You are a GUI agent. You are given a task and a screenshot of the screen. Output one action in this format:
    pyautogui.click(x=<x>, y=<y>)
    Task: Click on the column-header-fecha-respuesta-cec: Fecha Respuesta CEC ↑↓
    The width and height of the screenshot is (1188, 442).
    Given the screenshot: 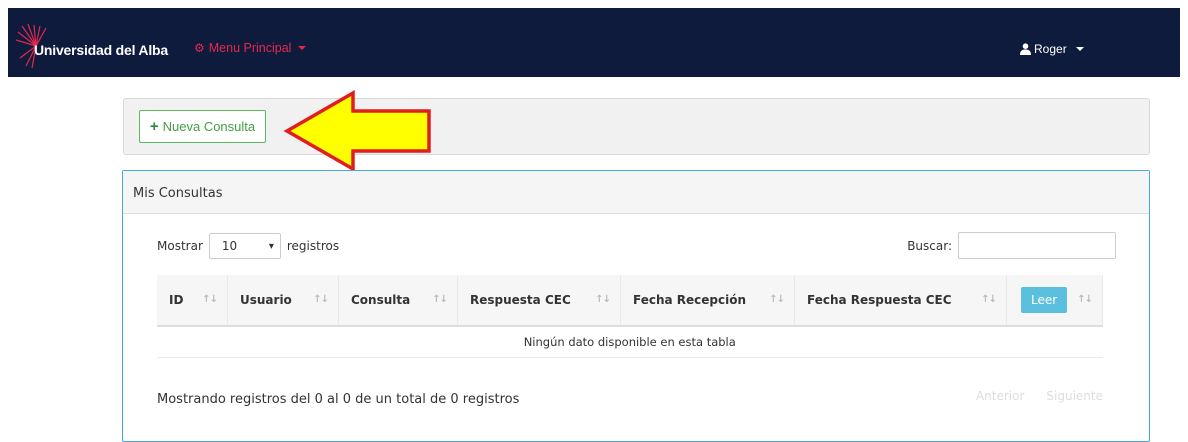 What is the action you would take?
    pyautogui.click(x=900, y=301)
    